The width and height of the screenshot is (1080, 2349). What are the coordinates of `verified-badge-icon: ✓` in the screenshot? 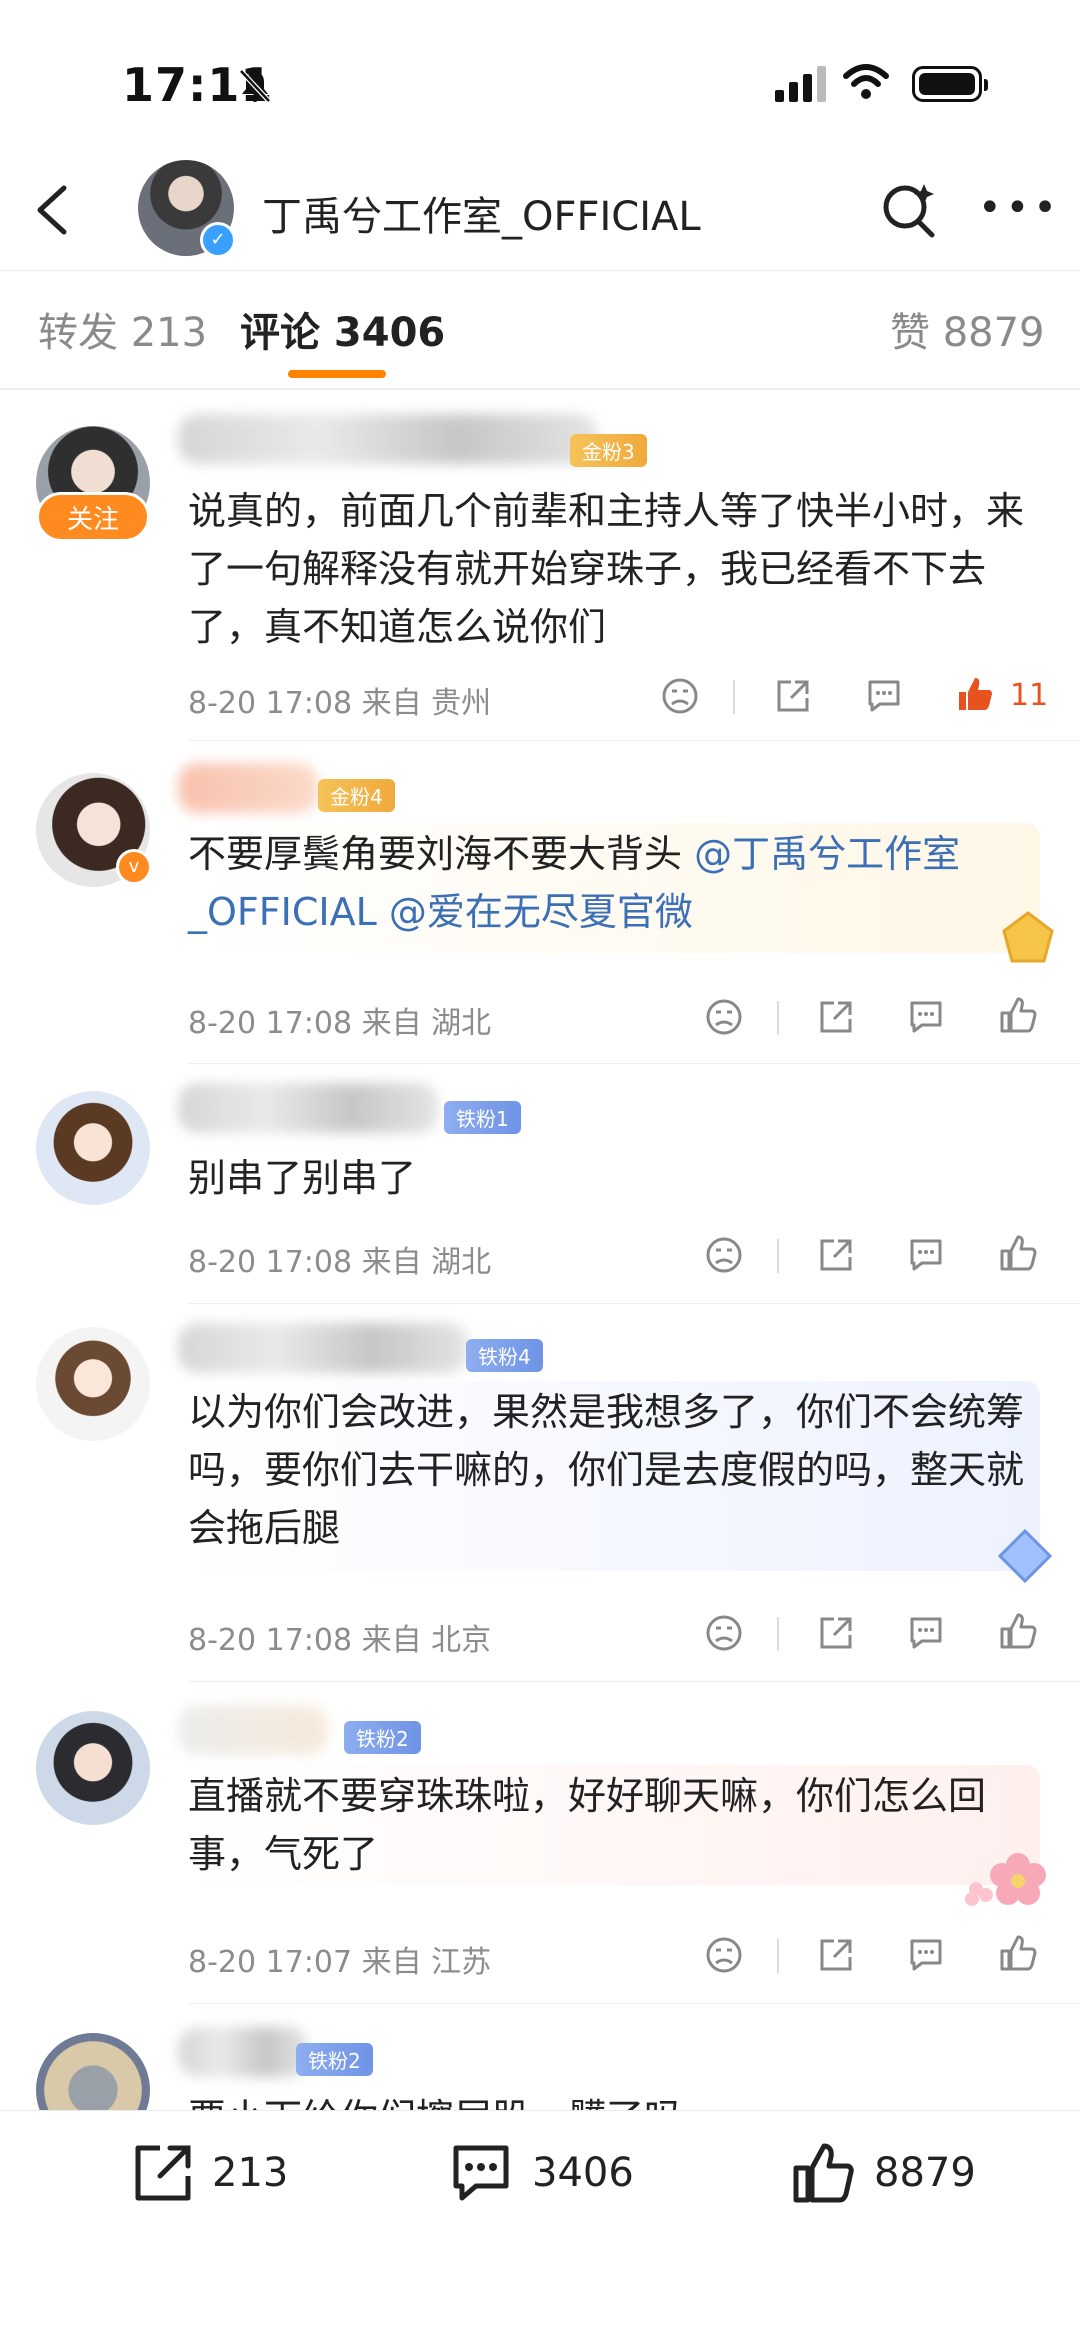 It's located at (218, 240).